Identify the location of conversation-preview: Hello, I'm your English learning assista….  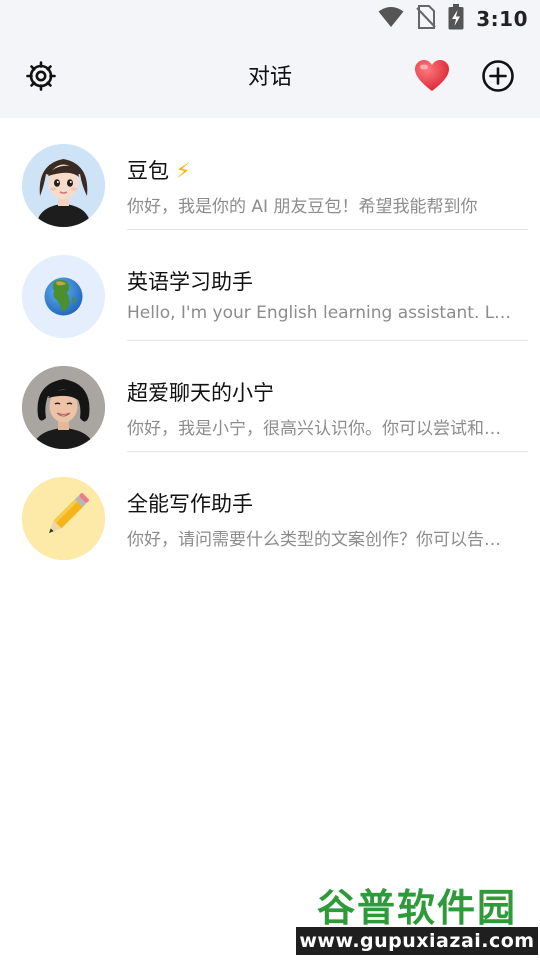
(322, 313).